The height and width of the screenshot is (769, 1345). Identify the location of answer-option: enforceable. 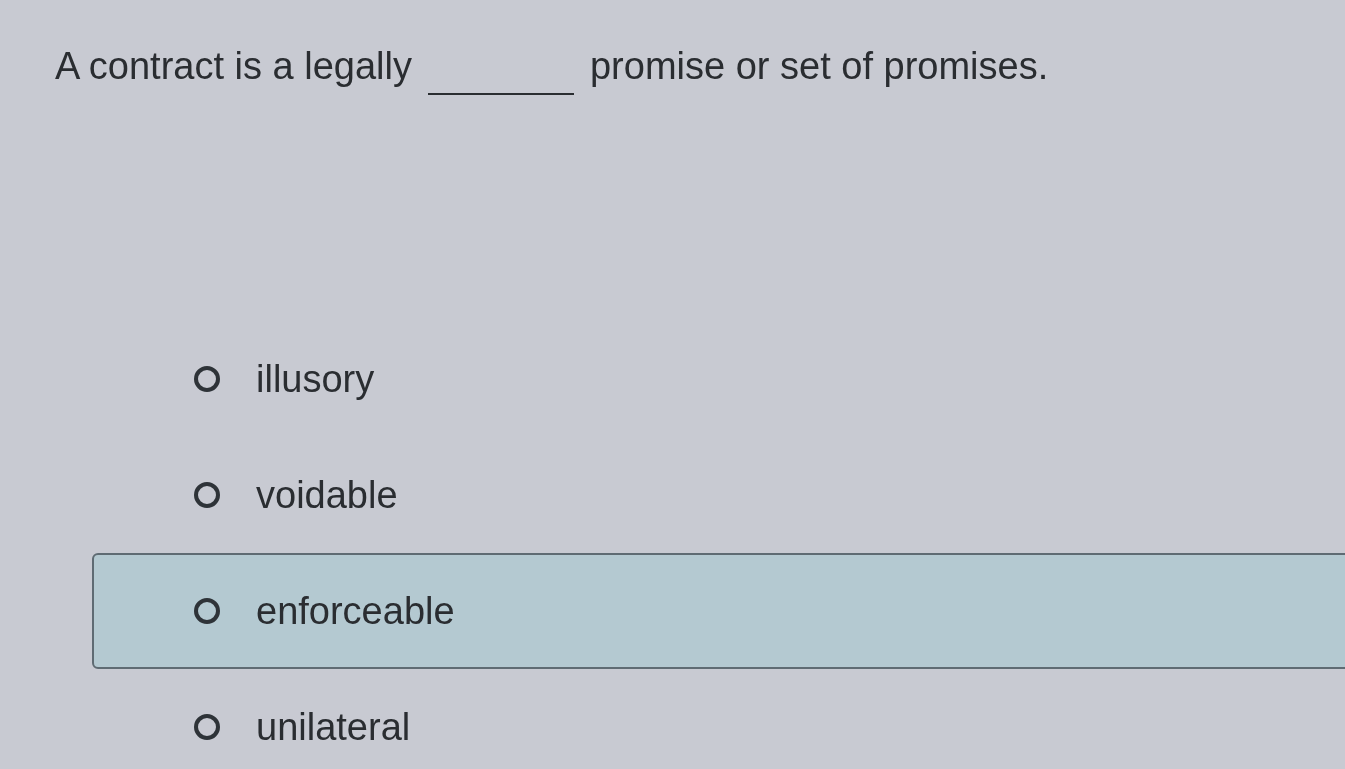
(718, 611).